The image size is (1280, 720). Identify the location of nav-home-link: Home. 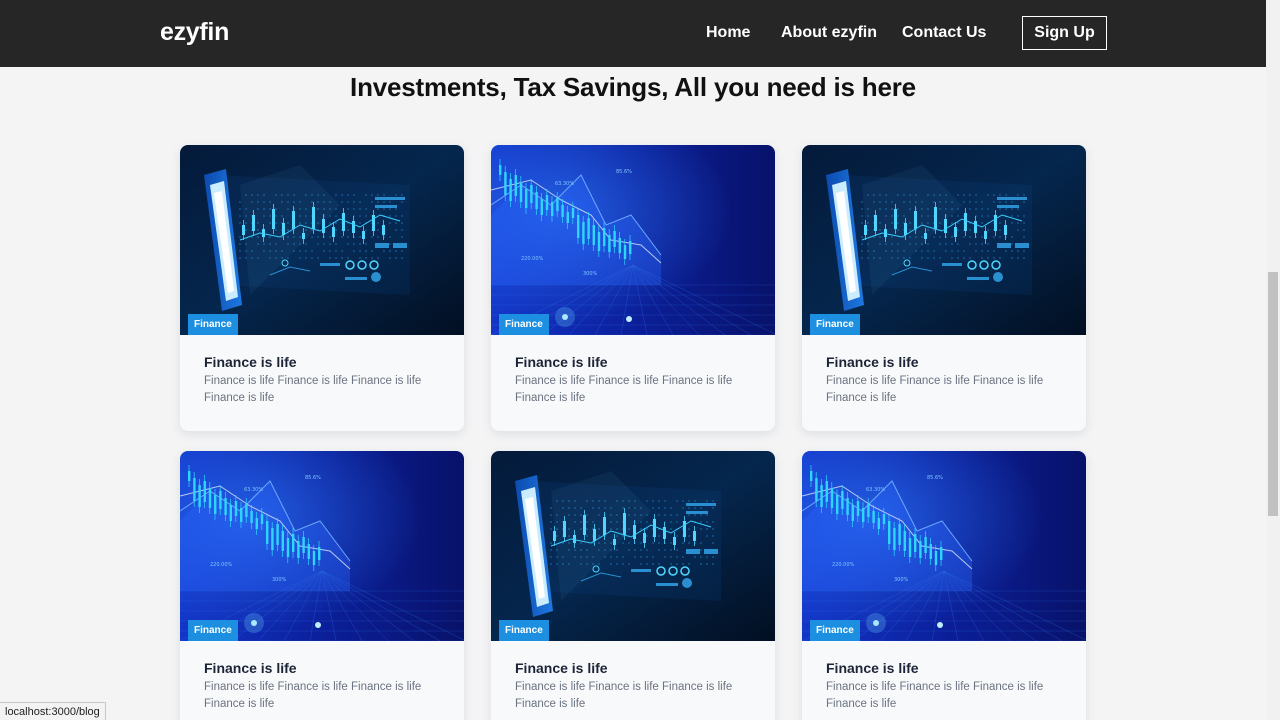
(728, 33).